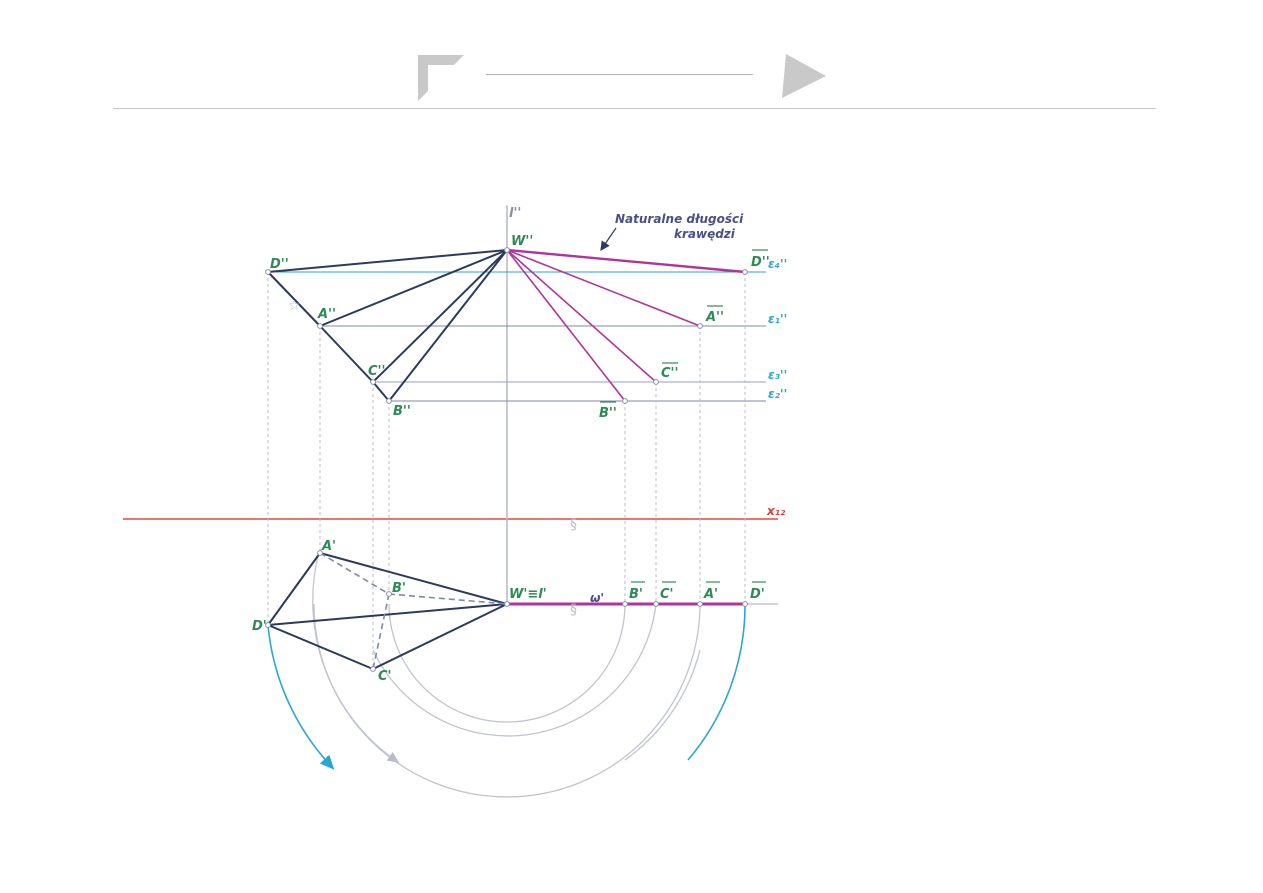 The image size is (1263, 893). What do you see at coordinates (573, 525) in the screenshot?
I see `break-mark-x12: §` at bounding box center [573, 525].